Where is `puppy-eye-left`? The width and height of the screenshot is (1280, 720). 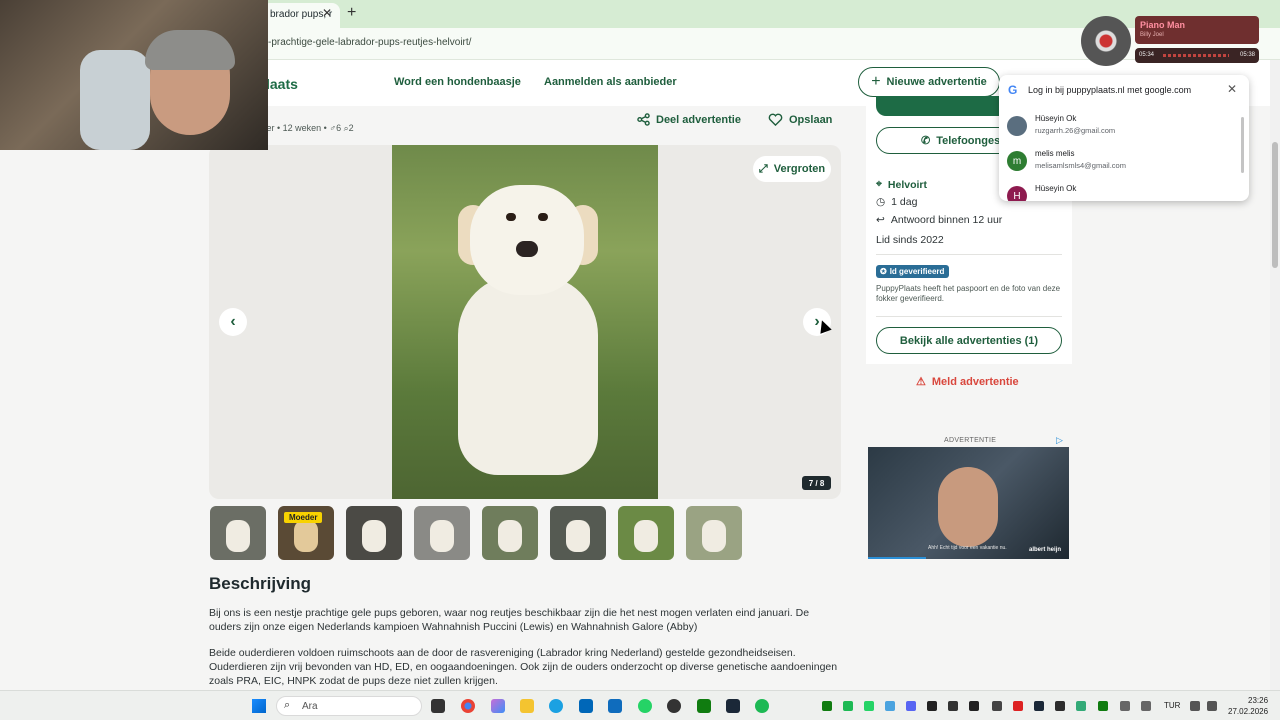
puppy-eye-left is located at coordinates (511, 217).